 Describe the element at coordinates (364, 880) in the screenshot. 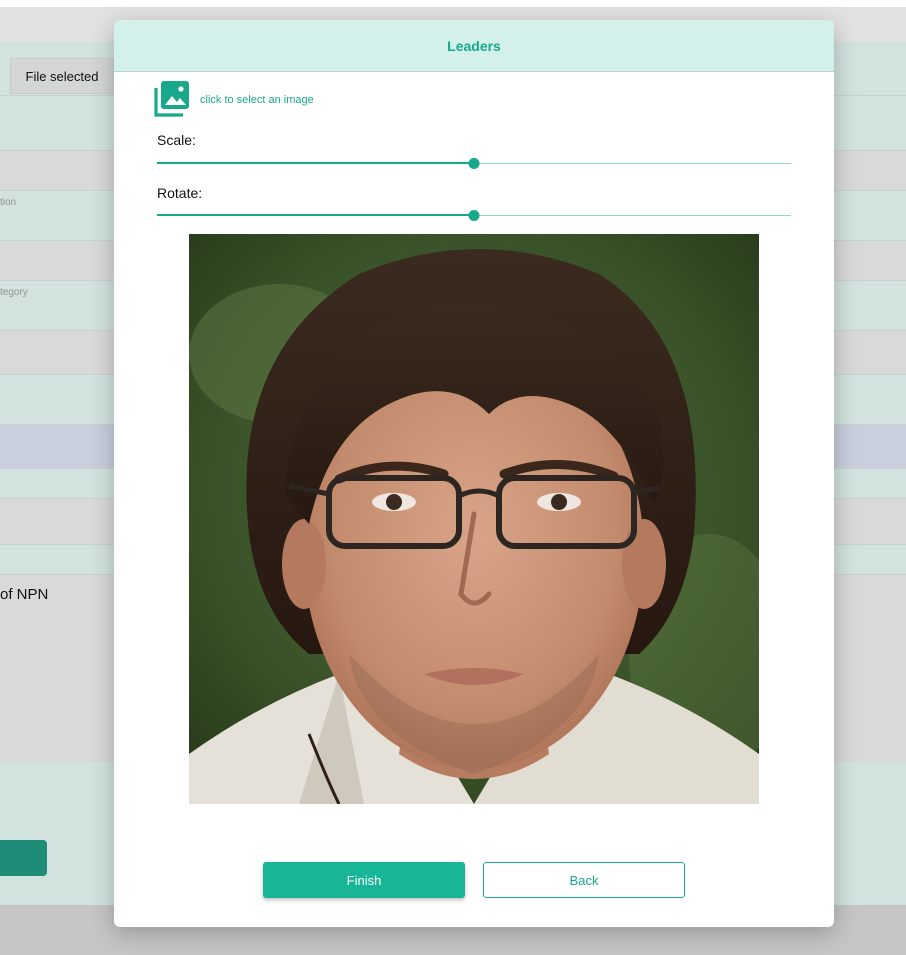

I see `finish-button: Finish` at that location.